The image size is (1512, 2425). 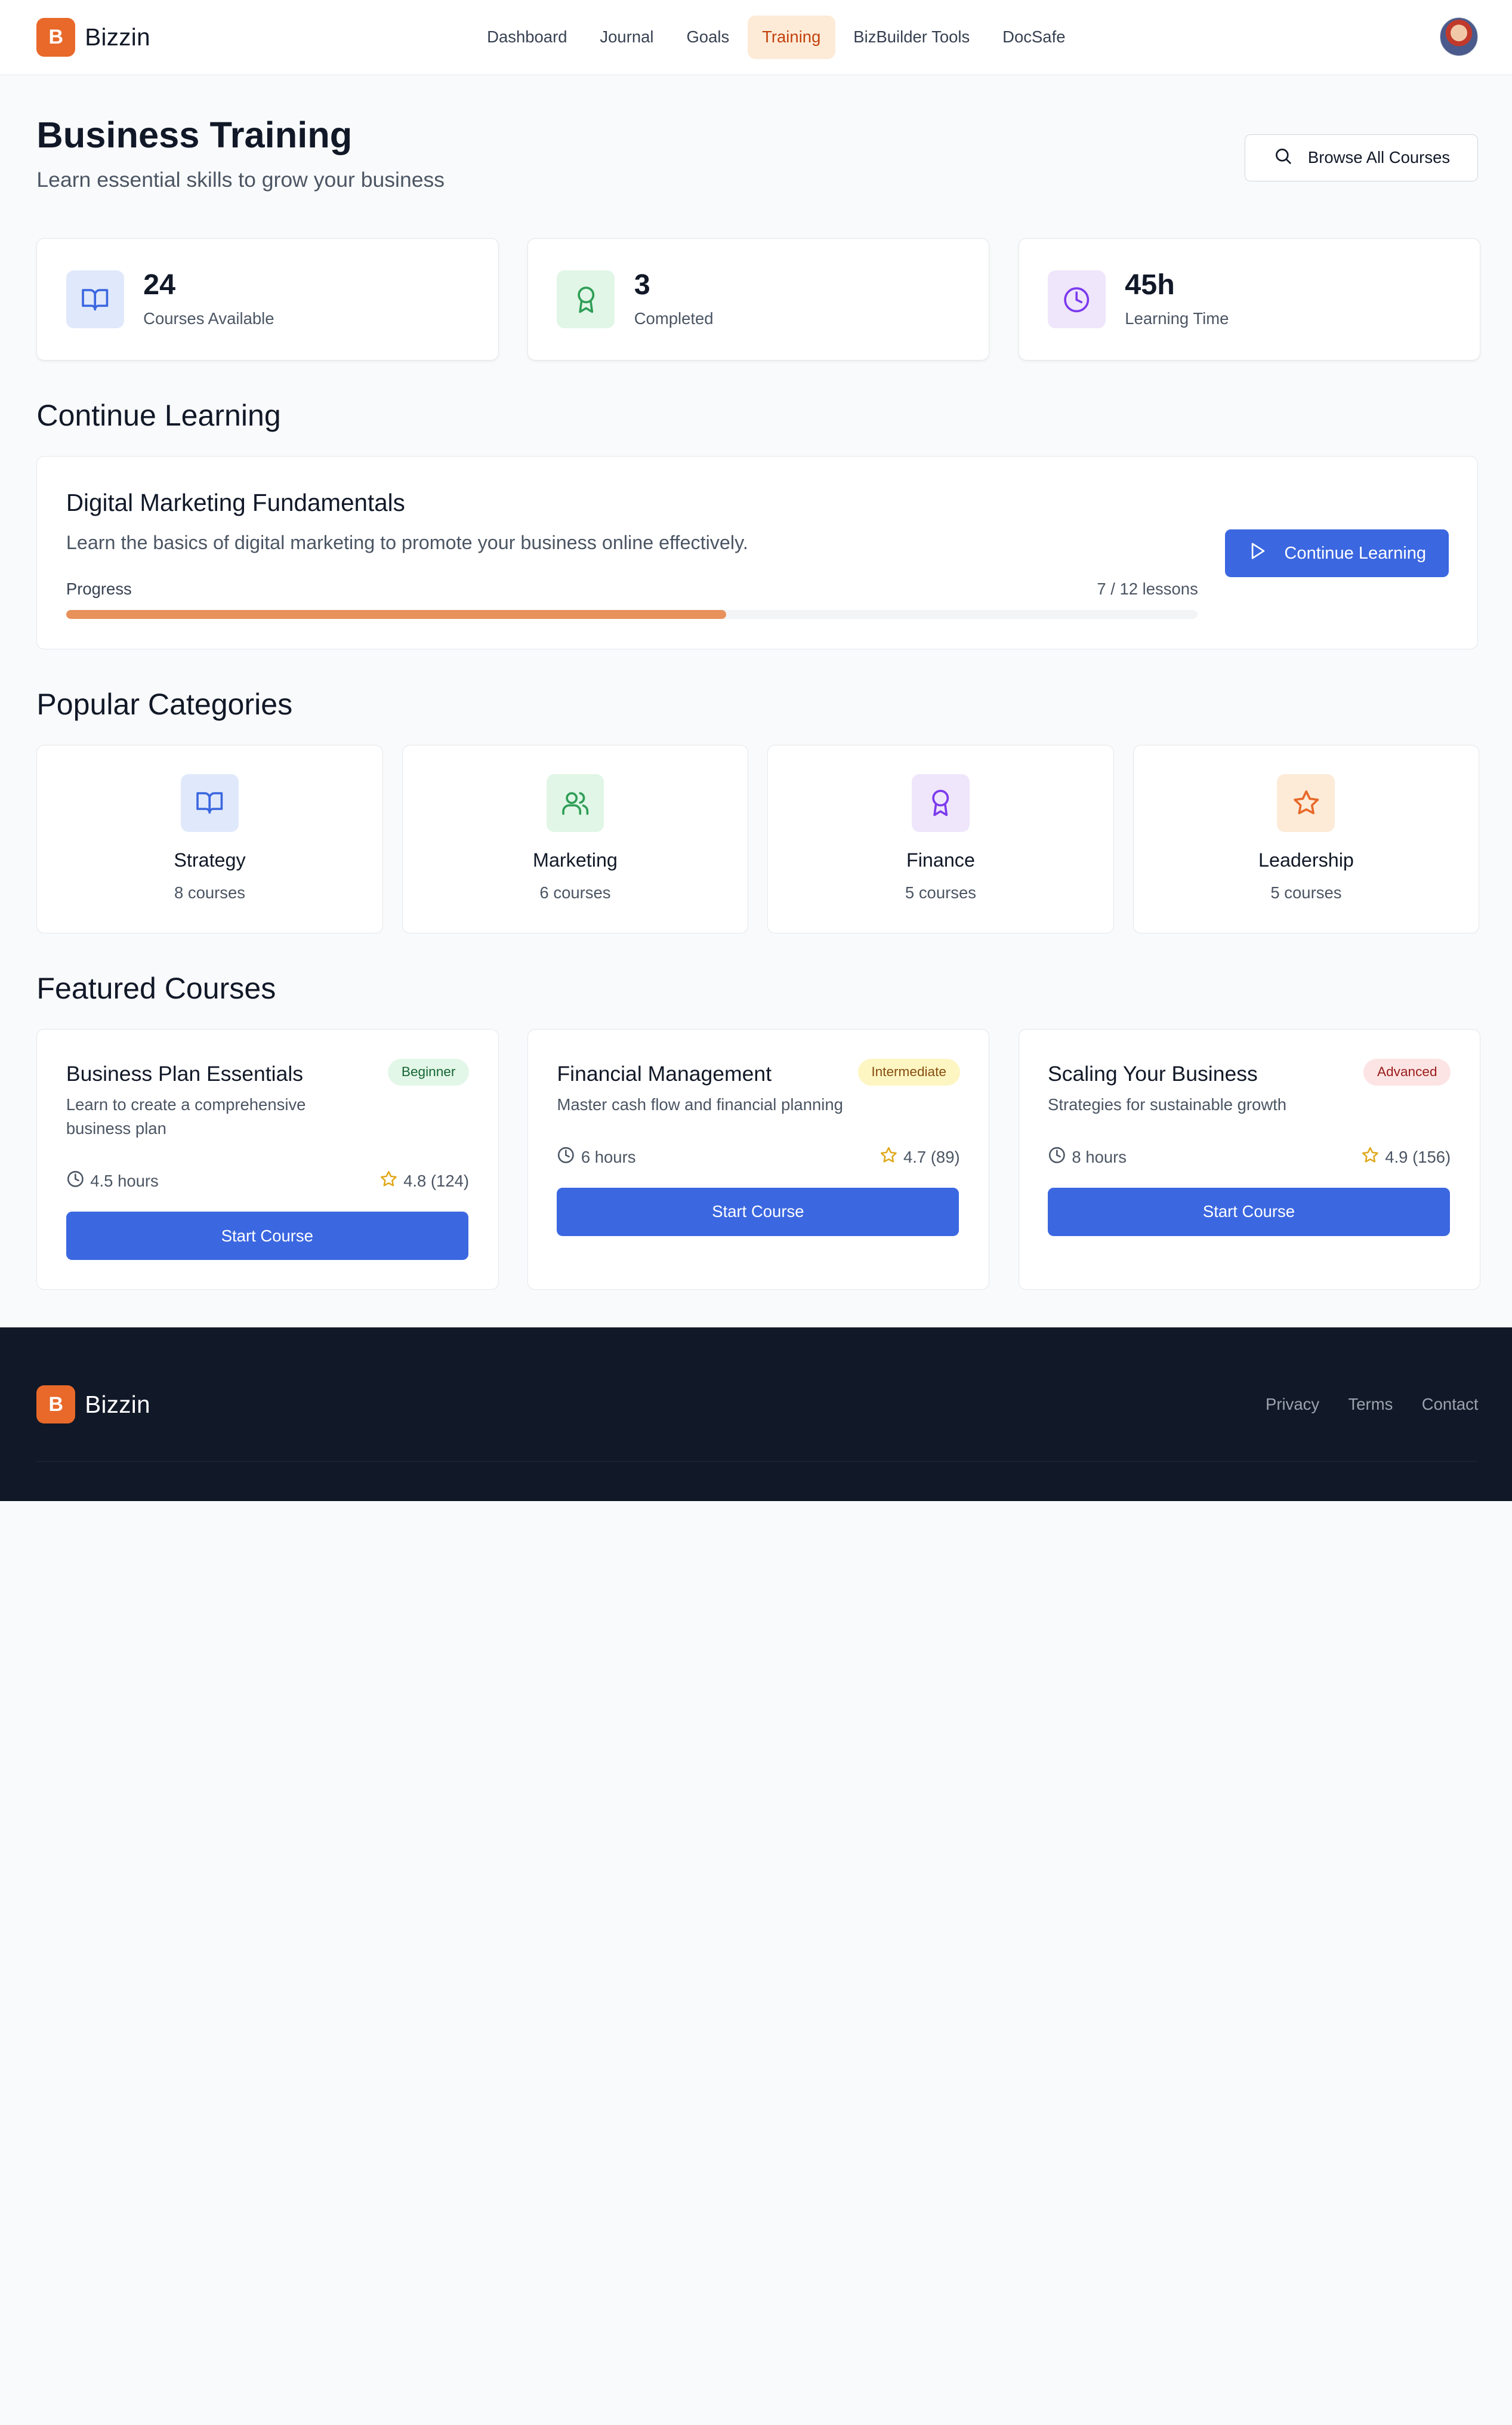 What do you see at coordinates (267, 299) in the screenshot?
I see `stat-card-courses: 24 Courses Available` at bounding box center [267, 299].